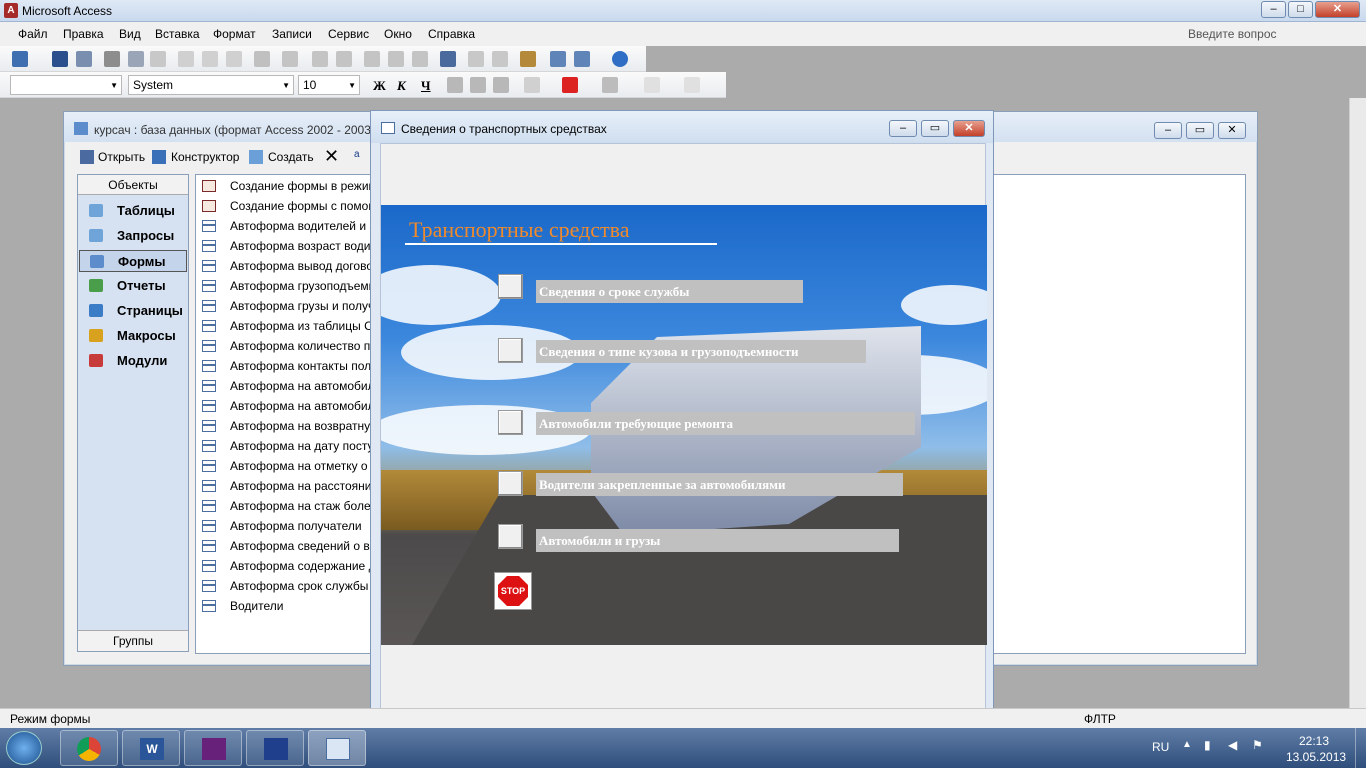 The image size is (1366, 768). Describe the element at coordinates (476, 59) in the screenshot. I see `new-record-icon` at that location.